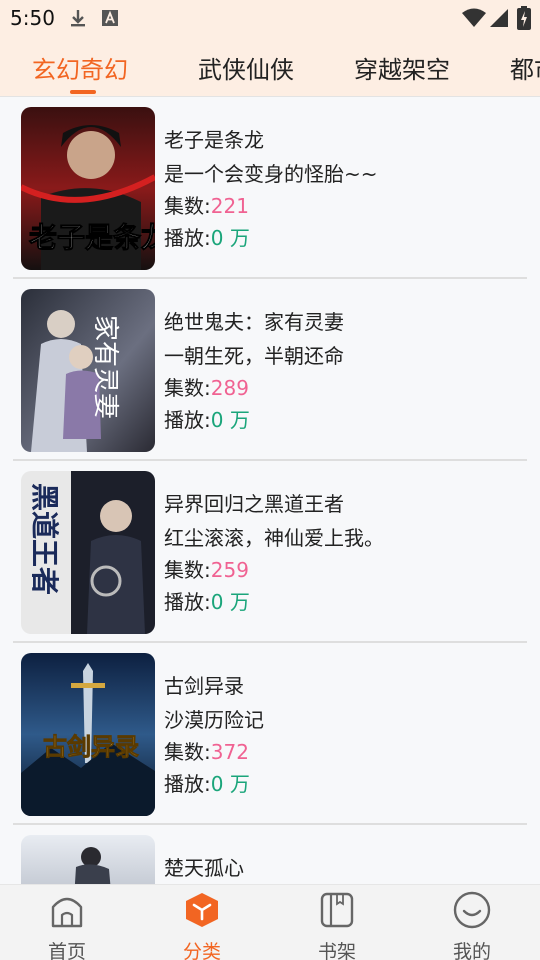 This screenshot has width=540, height=960. What do you see at coordinates (472, 912) in the screenshot?
I see `profile-smile-icon` at bounding box center [472, 912].